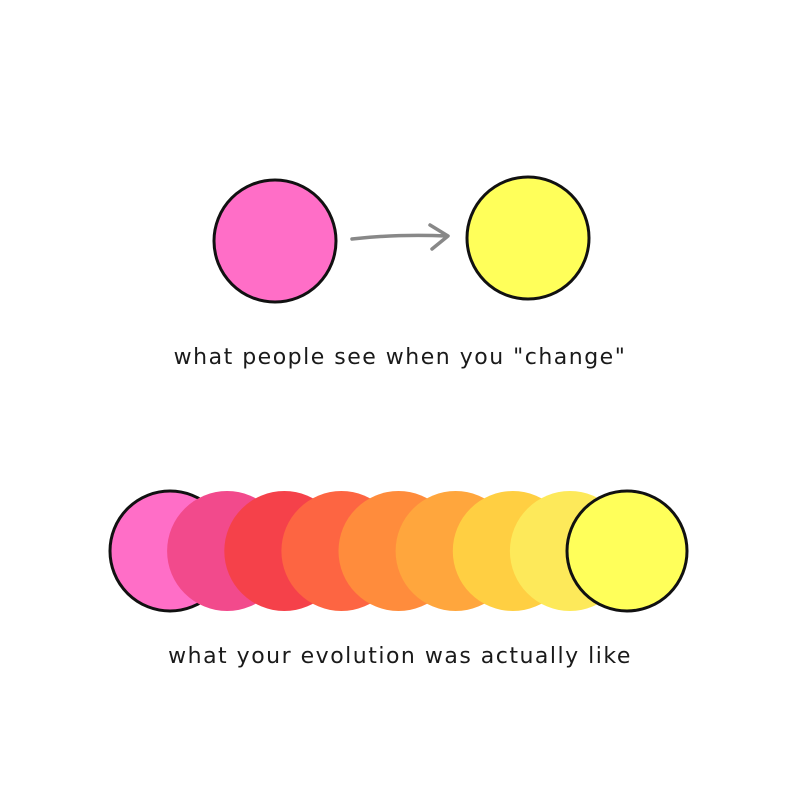 The width and height of the screenshot is (800, 804). I want to click on end-circle, so click(528, 238).